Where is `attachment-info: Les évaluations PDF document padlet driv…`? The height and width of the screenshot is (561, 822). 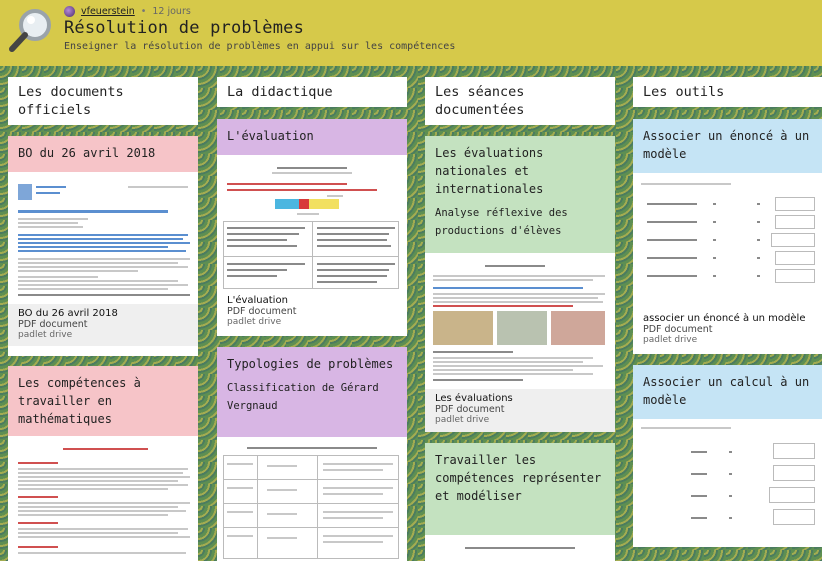
attachment-info: Les évaluations PDF document padlet driv… is located at coordinates (520, 410).